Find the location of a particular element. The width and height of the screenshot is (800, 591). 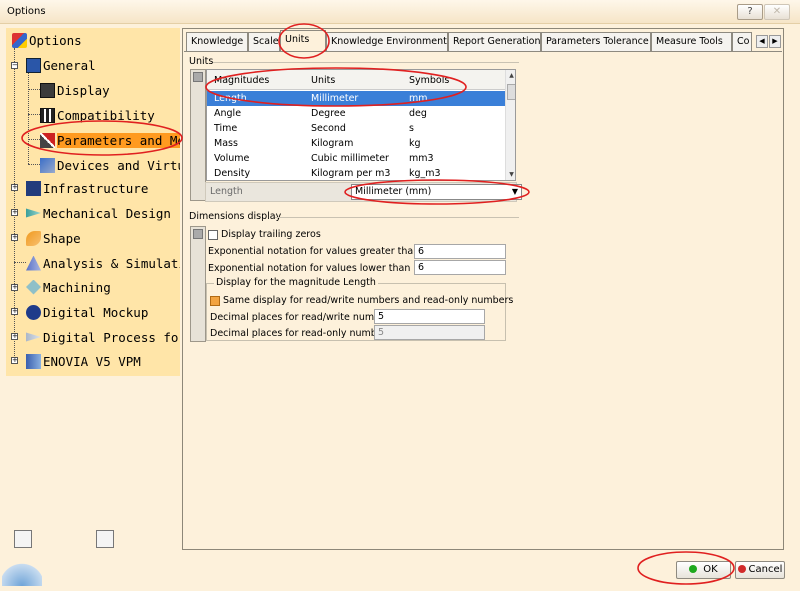

unit-select: Millimeter (mm) ▼ is located at coordinates (436, 192).